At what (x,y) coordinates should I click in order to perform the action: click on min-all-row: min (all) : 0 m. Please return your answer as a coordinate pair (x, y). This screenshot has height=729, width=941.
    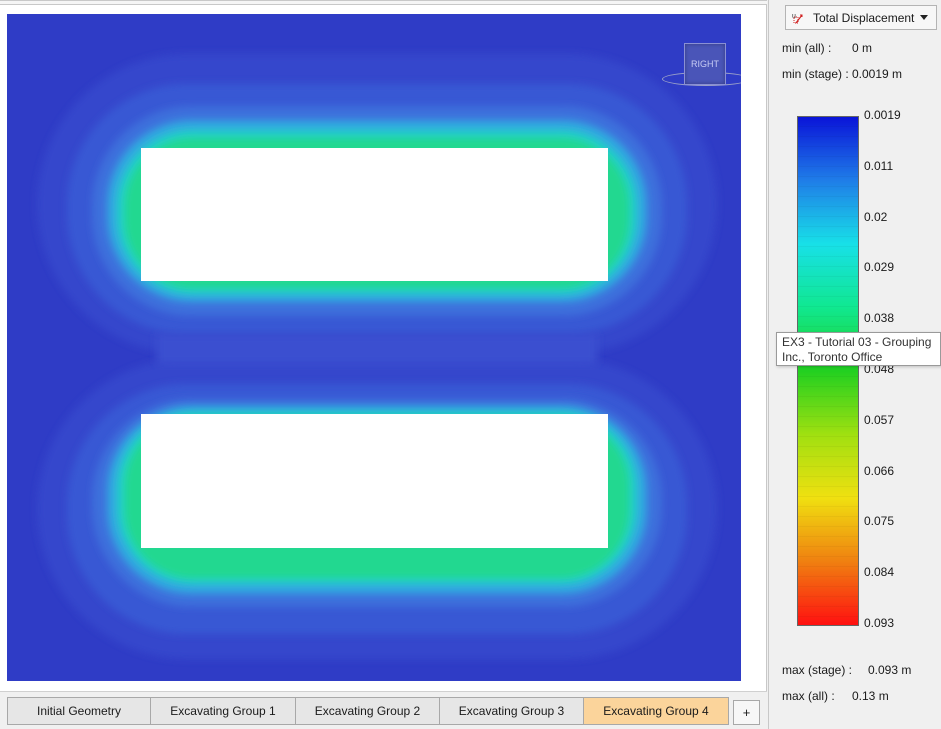
    Looking at the image, I should click on (827, 48).